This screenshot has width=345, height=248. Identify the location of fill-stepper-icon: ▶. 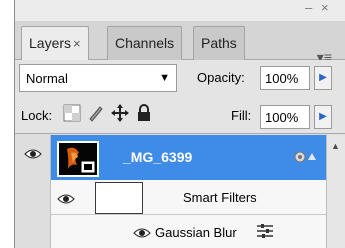
(323, 117).